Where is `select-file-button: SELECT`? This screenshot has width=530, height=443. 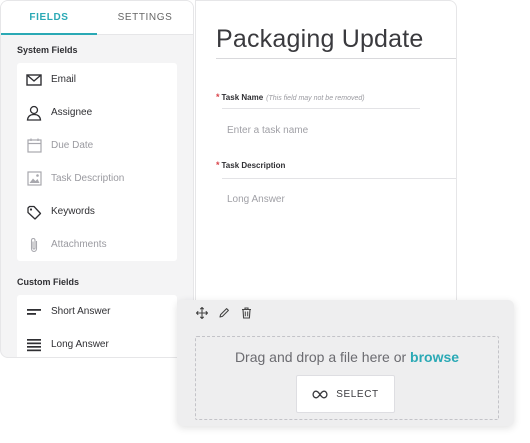
select-file-button: SELECT is located at coordinates (345, 394).